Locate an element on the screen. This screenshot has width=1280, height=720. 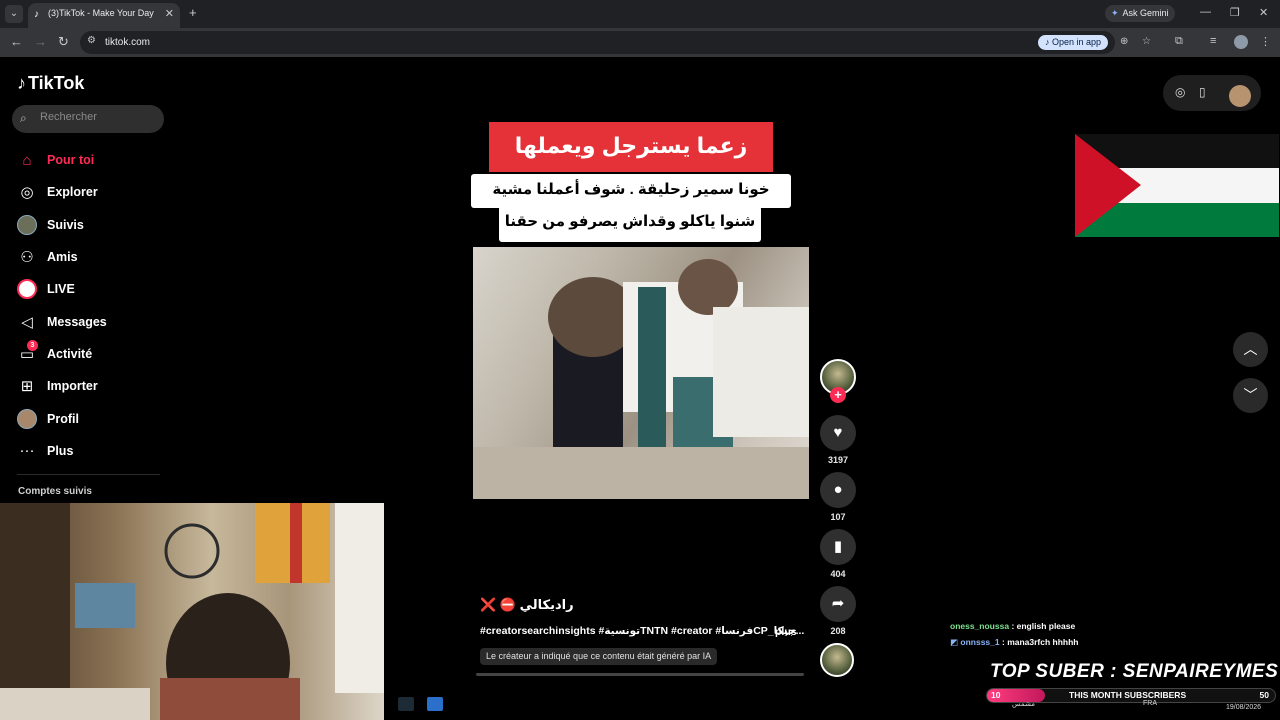
sidebar-item-label: Amis is located at coordinates (62, 257).